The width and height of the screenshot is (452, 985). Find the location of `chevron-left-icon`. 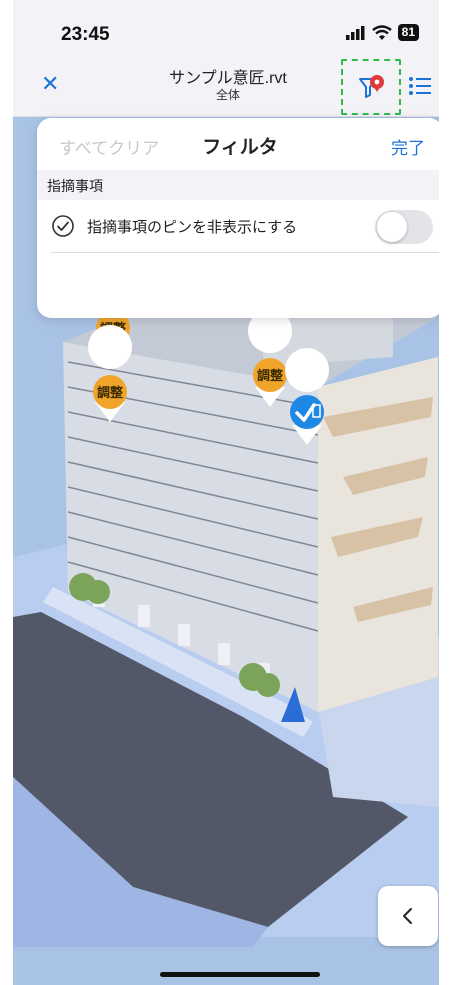

chevron-left-icon is located at coordinates (407, 916).